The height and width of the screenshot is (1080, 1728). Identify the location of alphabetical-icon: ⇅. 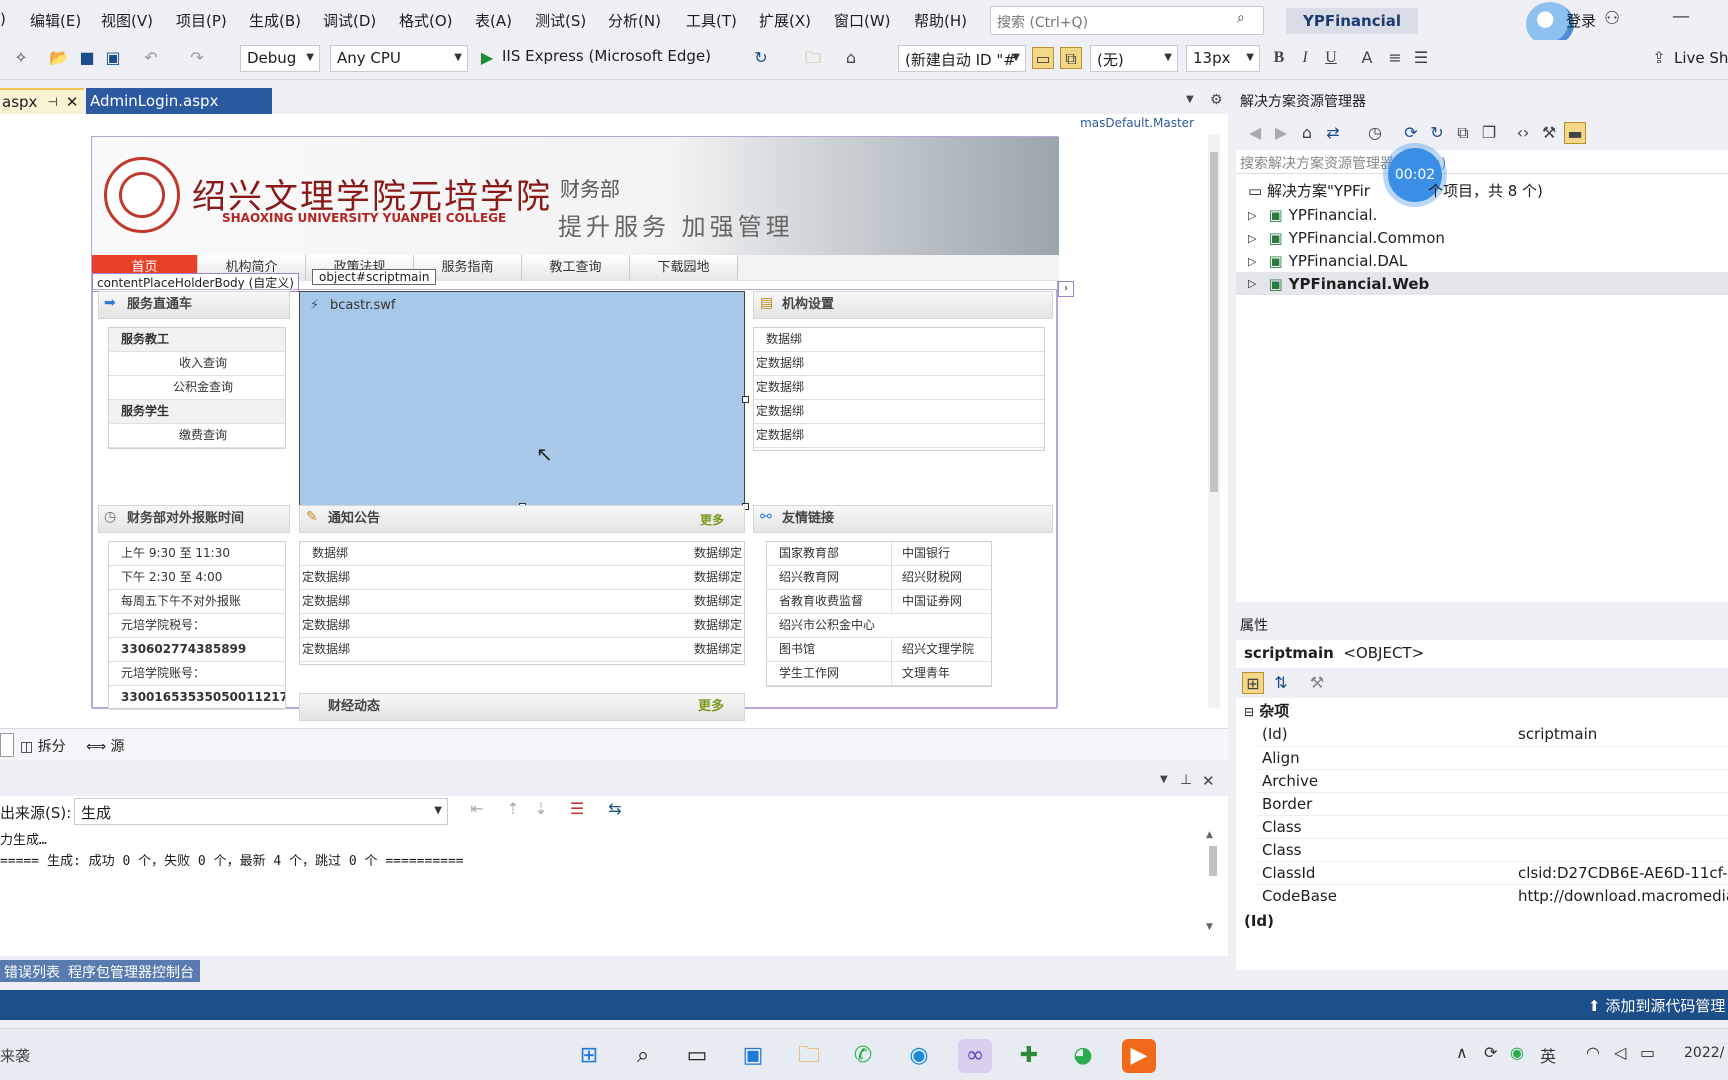
(1281, 683).